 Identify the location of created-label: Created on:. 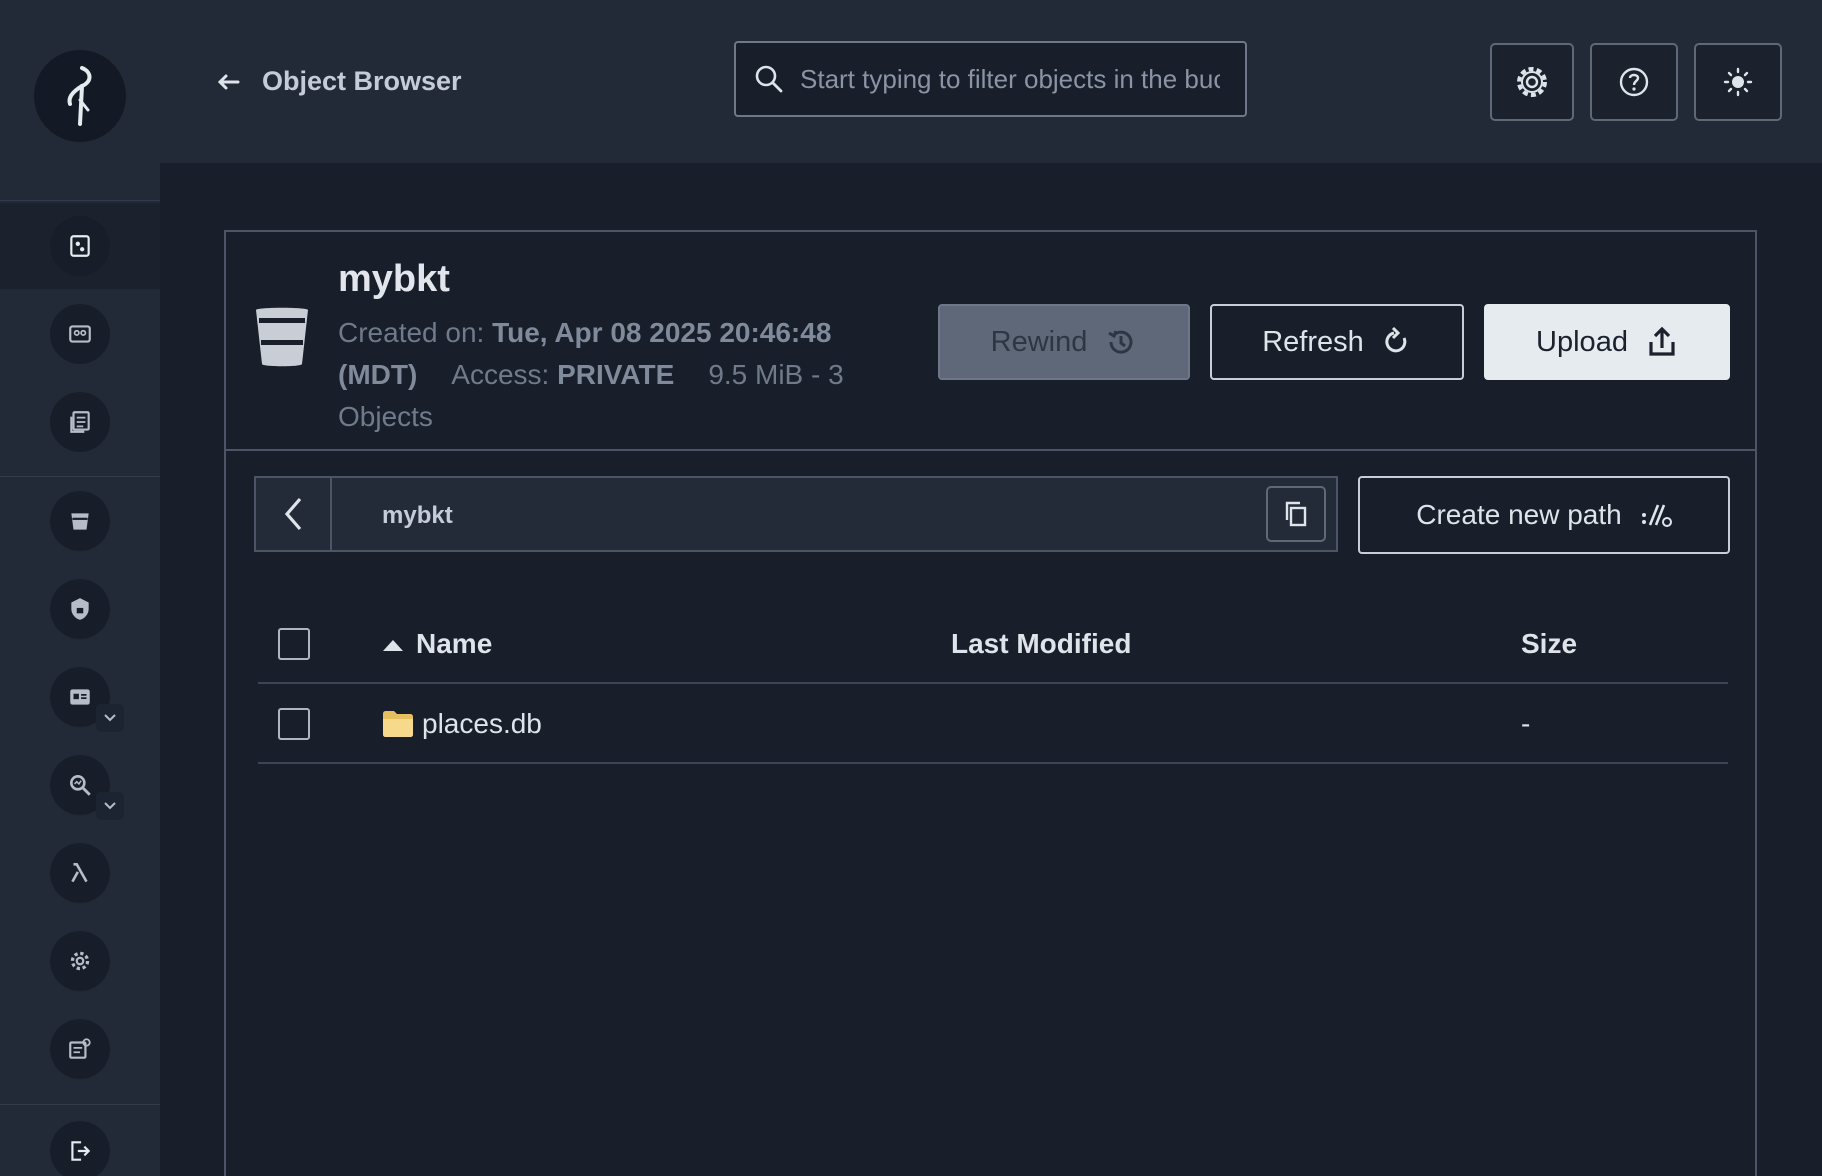
(411, 332).